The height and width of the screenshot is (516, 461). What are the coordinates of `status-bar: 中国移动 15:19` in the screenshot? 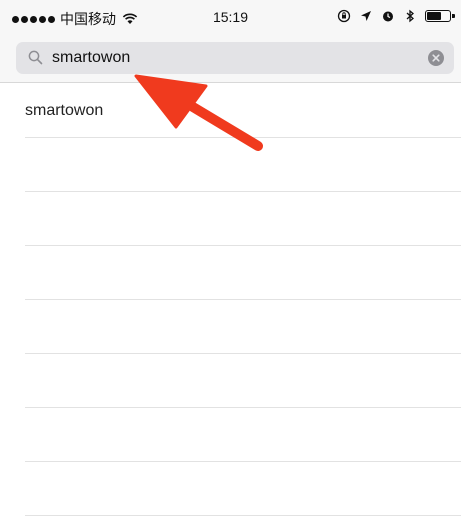 It's located at (230, 17).